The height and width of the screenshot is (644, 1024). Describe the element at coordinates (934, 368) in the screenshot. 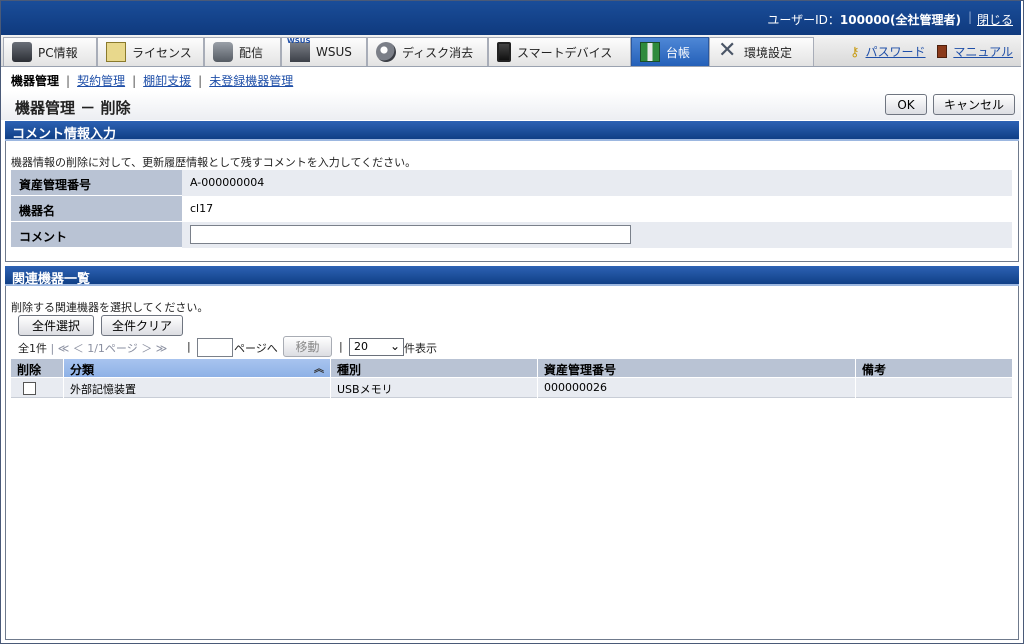

I see `col-note: 備考` at that location.